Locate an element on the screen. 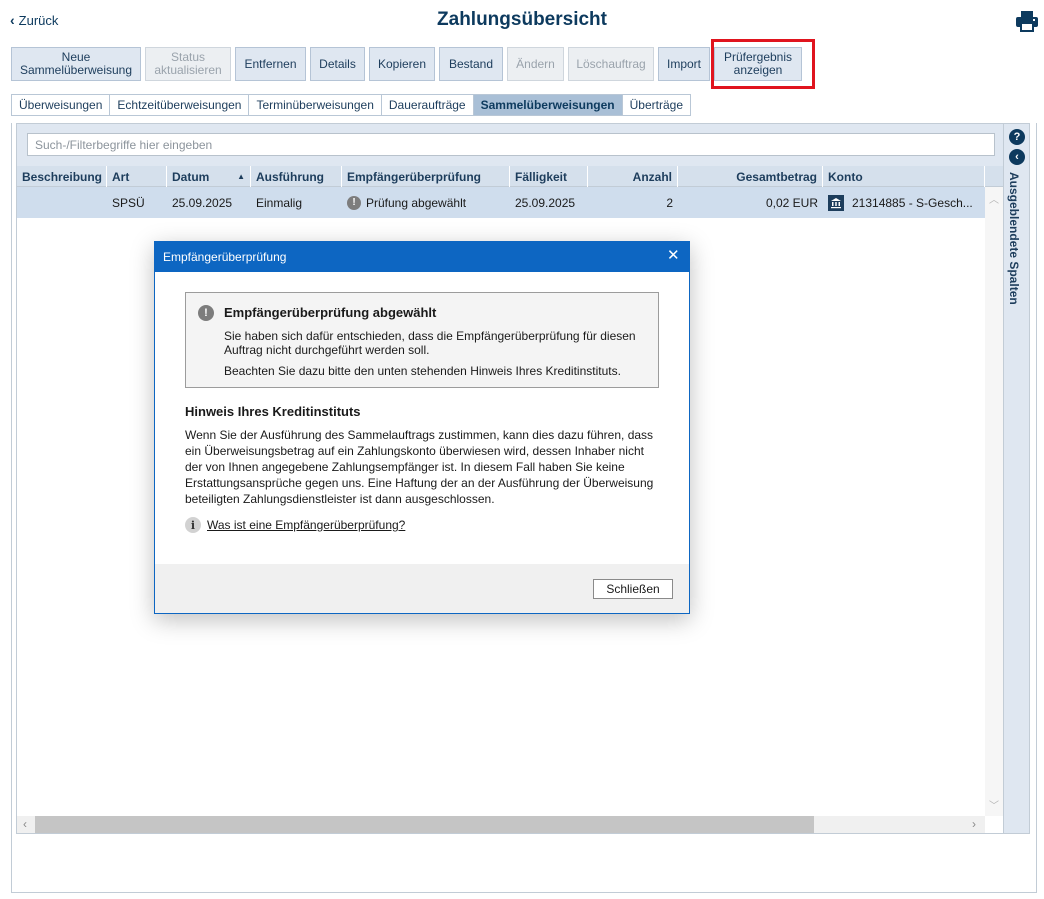 The image size is (1044, 899). column-header-label: Ausführung is located at coordinates (290, 176).